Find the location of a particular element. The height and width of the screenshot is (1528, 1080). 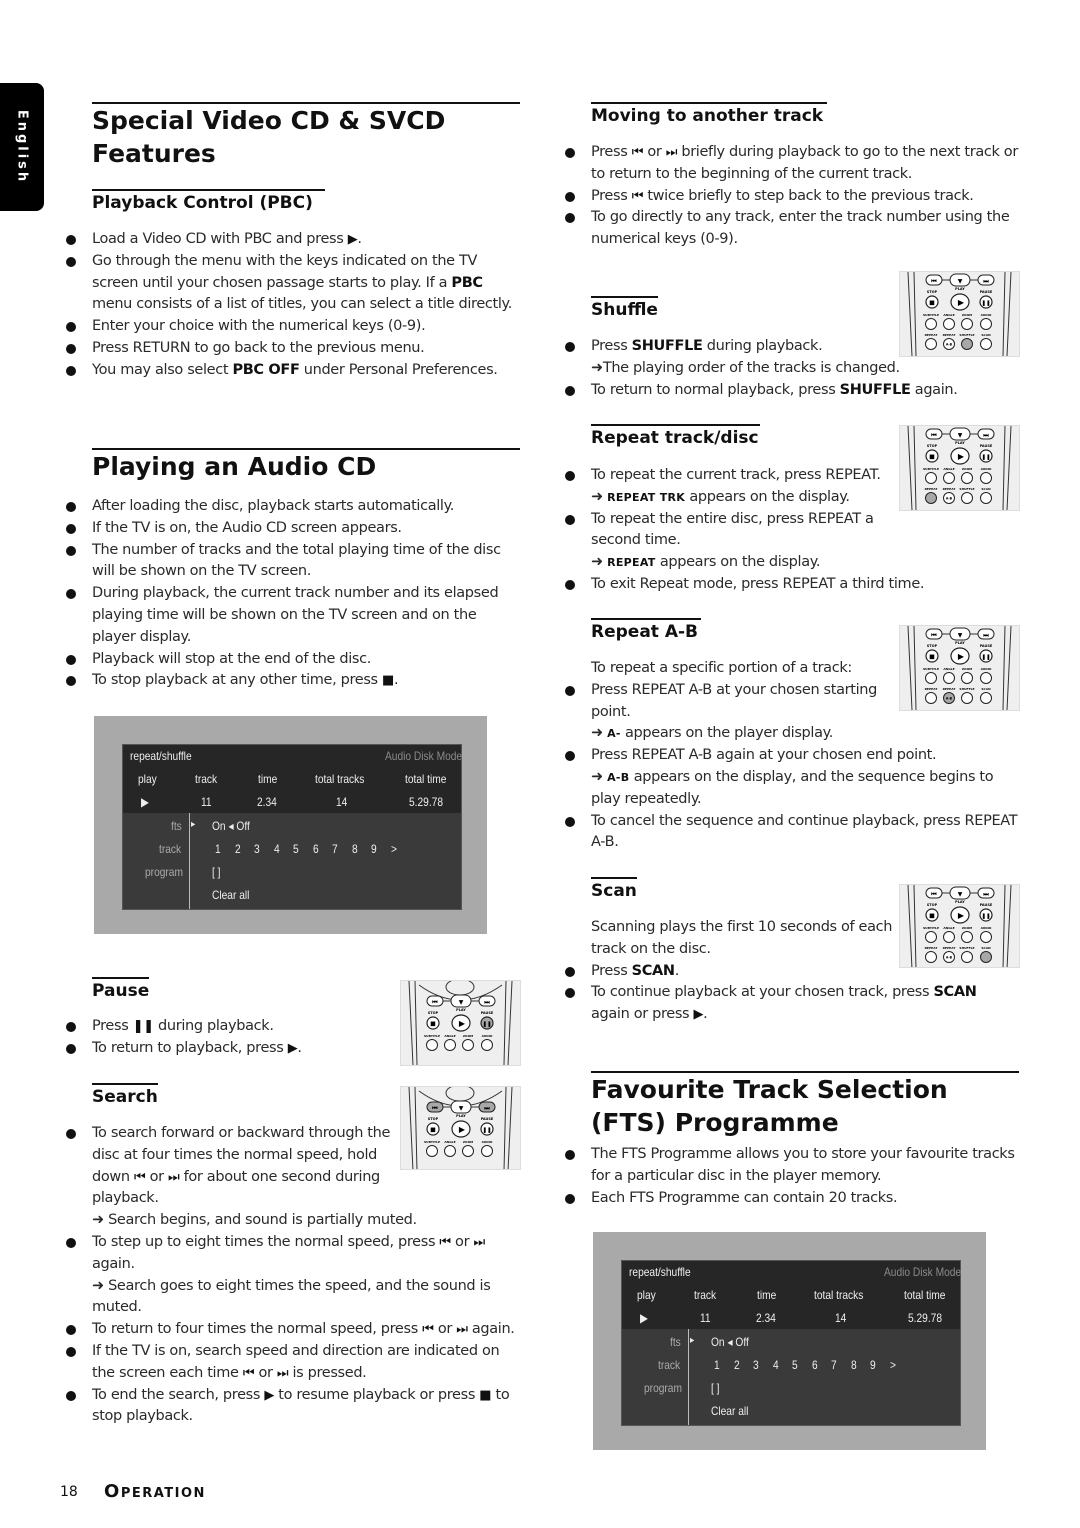

scan-section: Scan is located at coordinates (614, 889).